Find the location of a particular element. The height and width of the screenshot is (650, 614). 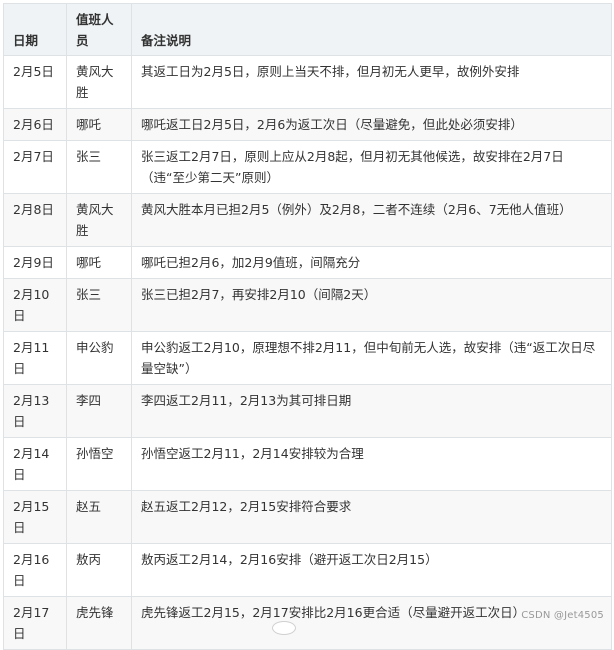

cell-note: 虎先锋返工2月15，2月17安排比2月16更合适（尽量避开返工次日） is located at coordinates (371, 623).